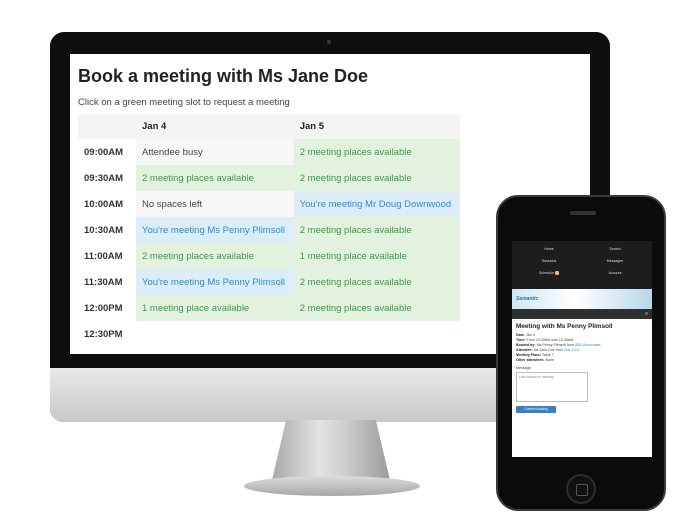 This screenshot has height=523, width=695. I want to click on time-slot-label: 12:00PM, so click(107, 308).